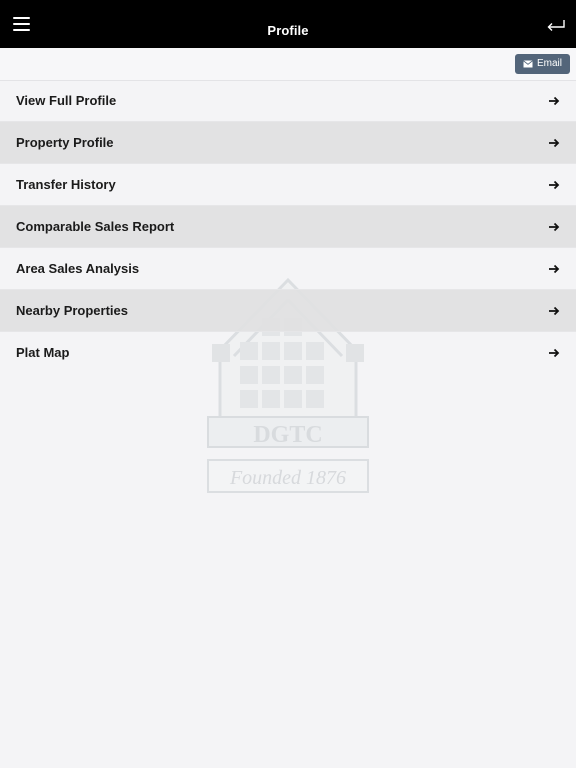  What do you see at coordinates (66, 184) in the screenshot?
I see `menu-item-label: Transfer History` at bounding box center [66, 184].